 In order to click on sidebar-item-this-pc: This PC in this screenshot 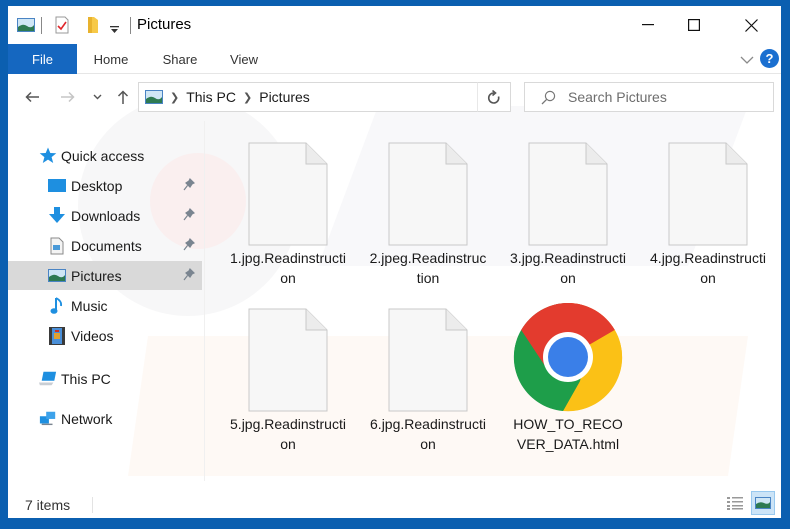, I will do `click(105, 378)`.